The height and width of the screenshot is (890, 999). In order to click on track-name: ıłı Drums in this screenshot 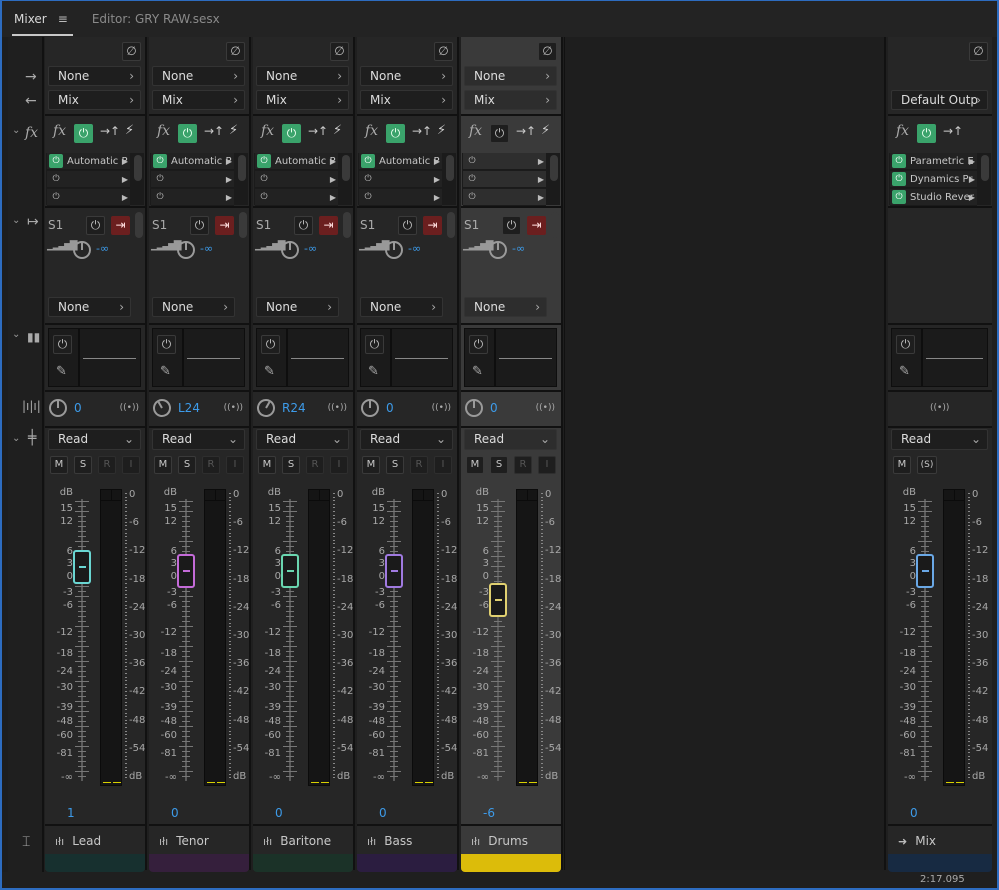, I will do `click(511, 841)`.